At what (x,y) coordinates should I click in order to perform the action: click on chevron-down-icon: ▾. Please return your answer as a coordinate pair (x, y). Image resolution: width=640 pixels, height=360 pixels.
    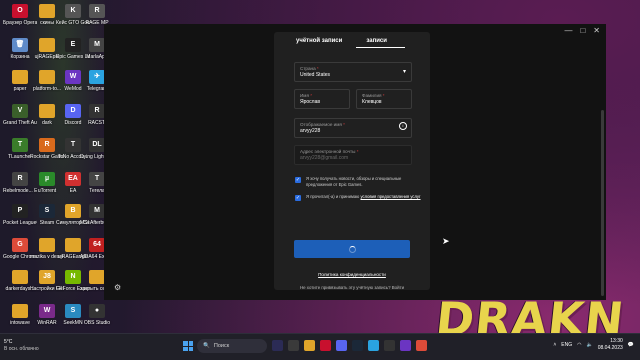
    Looking at the image, I should click on (404, 72).